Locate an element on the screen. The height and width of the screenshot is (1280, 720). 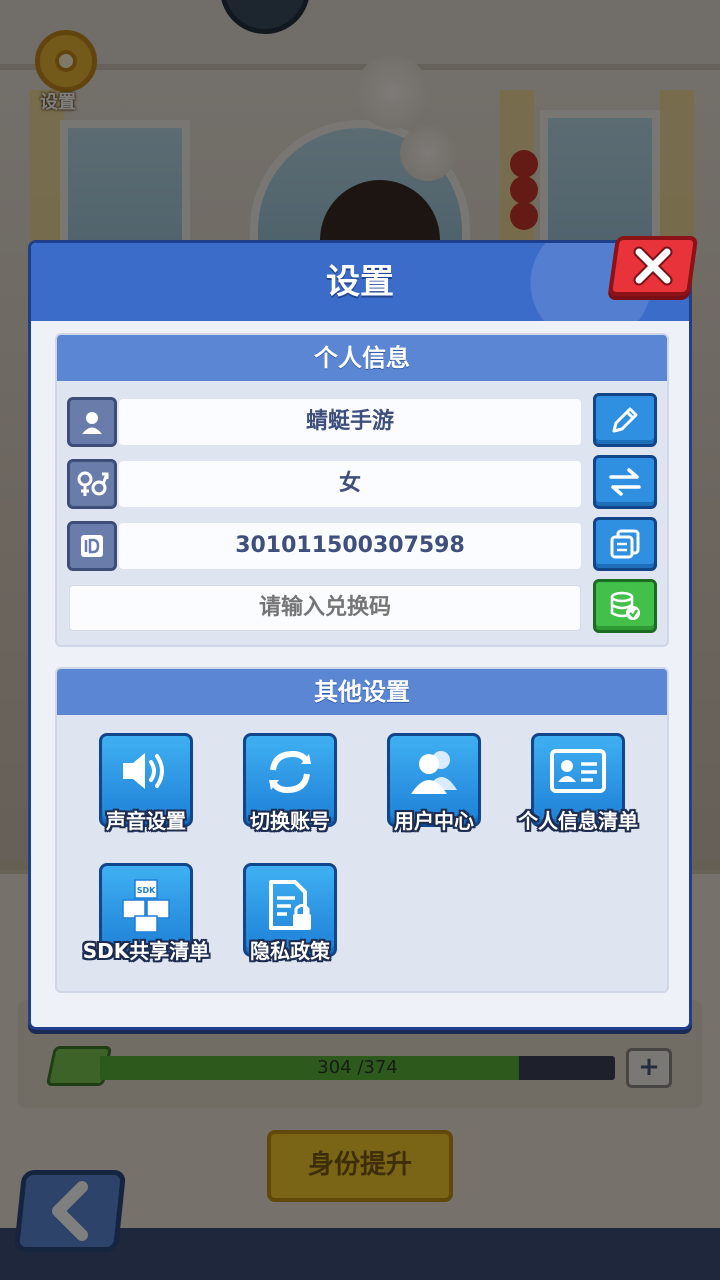
user-icon is located at coordinates (92, 422).